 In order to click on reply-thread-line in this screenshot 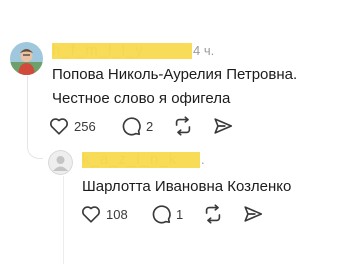, I will do `click(63, 220)`.